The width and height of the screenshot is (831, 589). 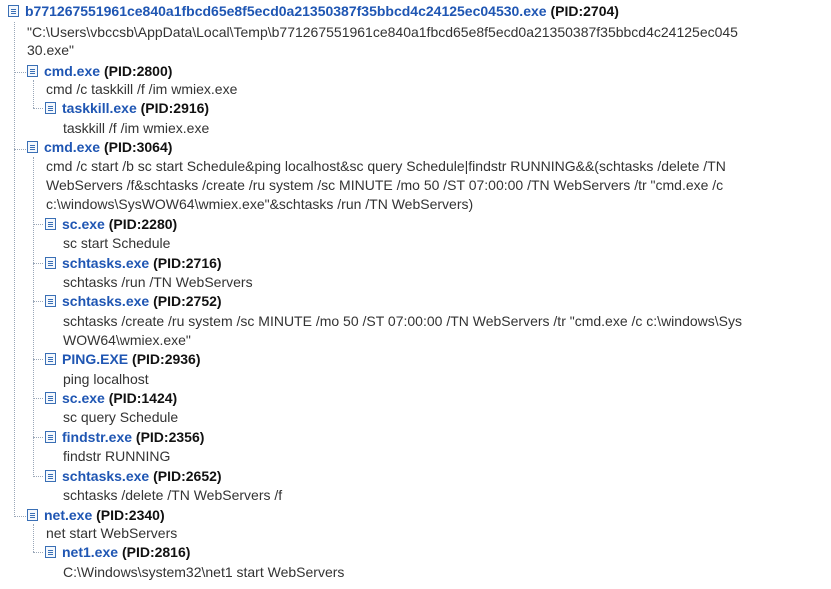 I want to click on process-pid: (PID:1424), so click(x=143, y=398).